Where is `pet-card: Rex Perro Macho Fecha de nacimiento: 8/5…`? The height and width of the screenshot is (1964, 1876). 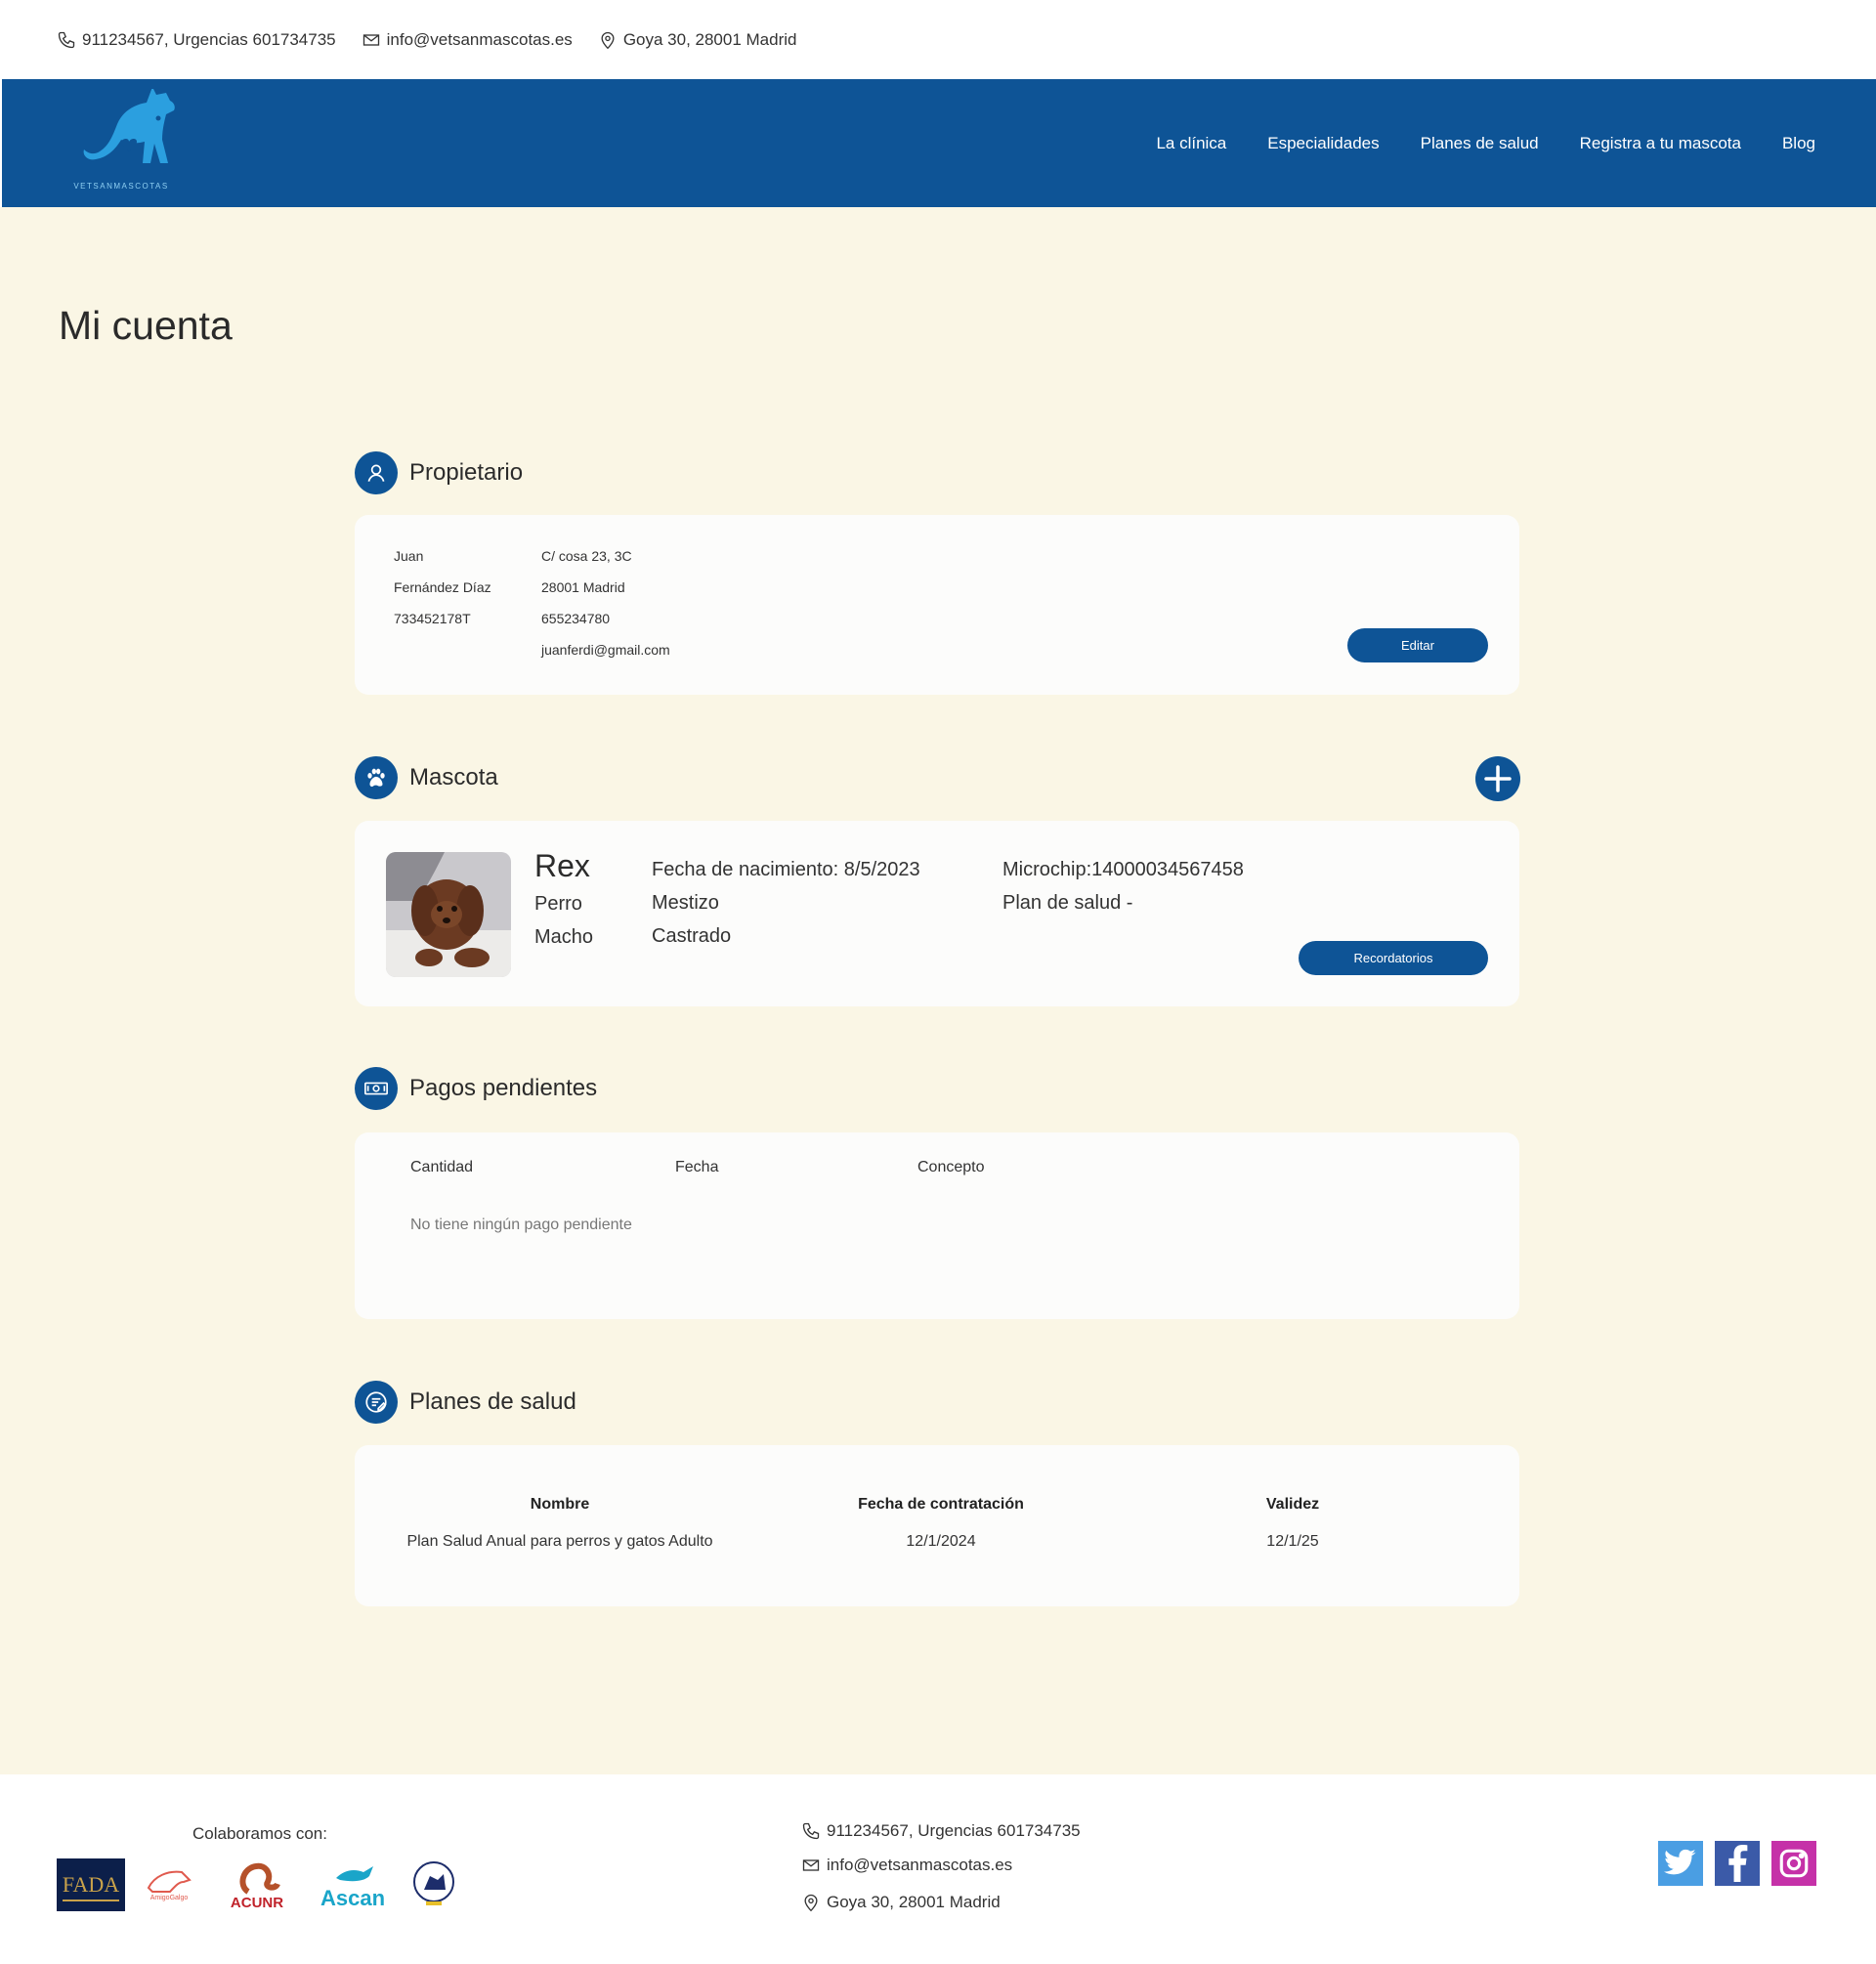
pet-card: Rex Perro Macho Fecha de nacimiento: 8/5… is located at coordinates (937, 913).